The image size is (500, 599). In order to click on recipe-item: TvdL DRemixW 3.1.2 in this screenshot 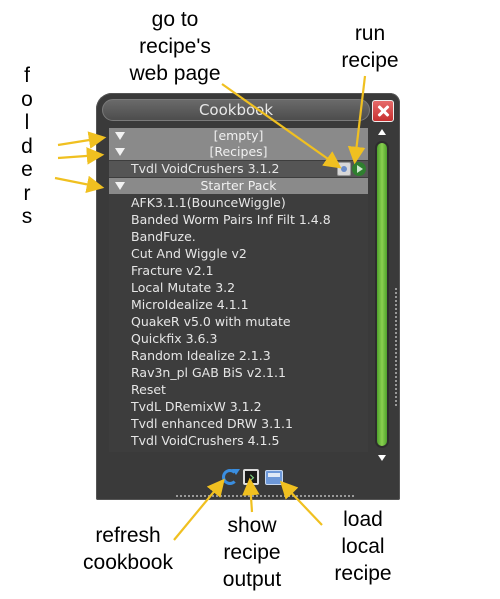, I will do `click(238, 407)`.